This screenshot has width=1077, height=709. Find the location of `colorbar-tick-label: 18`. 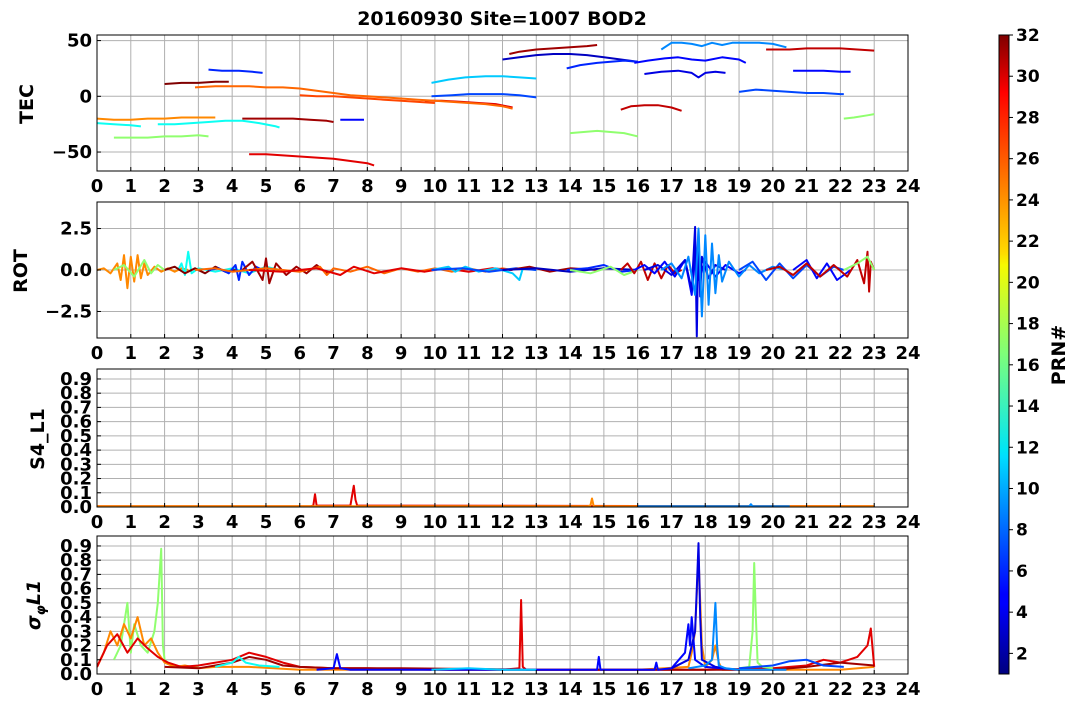

colorbar-tick-label: 18 is located at coordinates (1028, 325).